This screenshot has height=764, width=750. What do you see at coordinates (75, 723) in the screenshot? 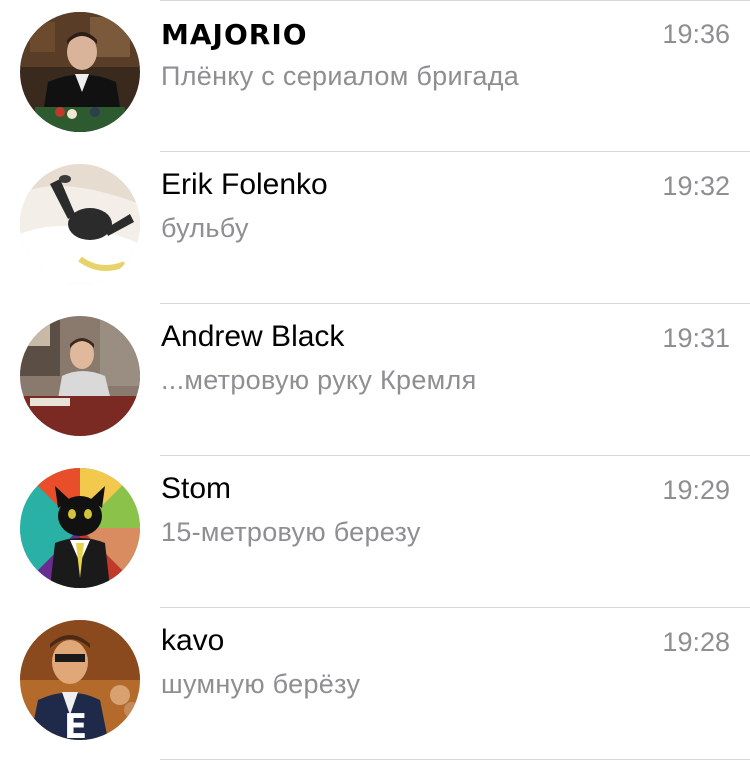
I see `svg-text: E` at bounding box center [75, 723].